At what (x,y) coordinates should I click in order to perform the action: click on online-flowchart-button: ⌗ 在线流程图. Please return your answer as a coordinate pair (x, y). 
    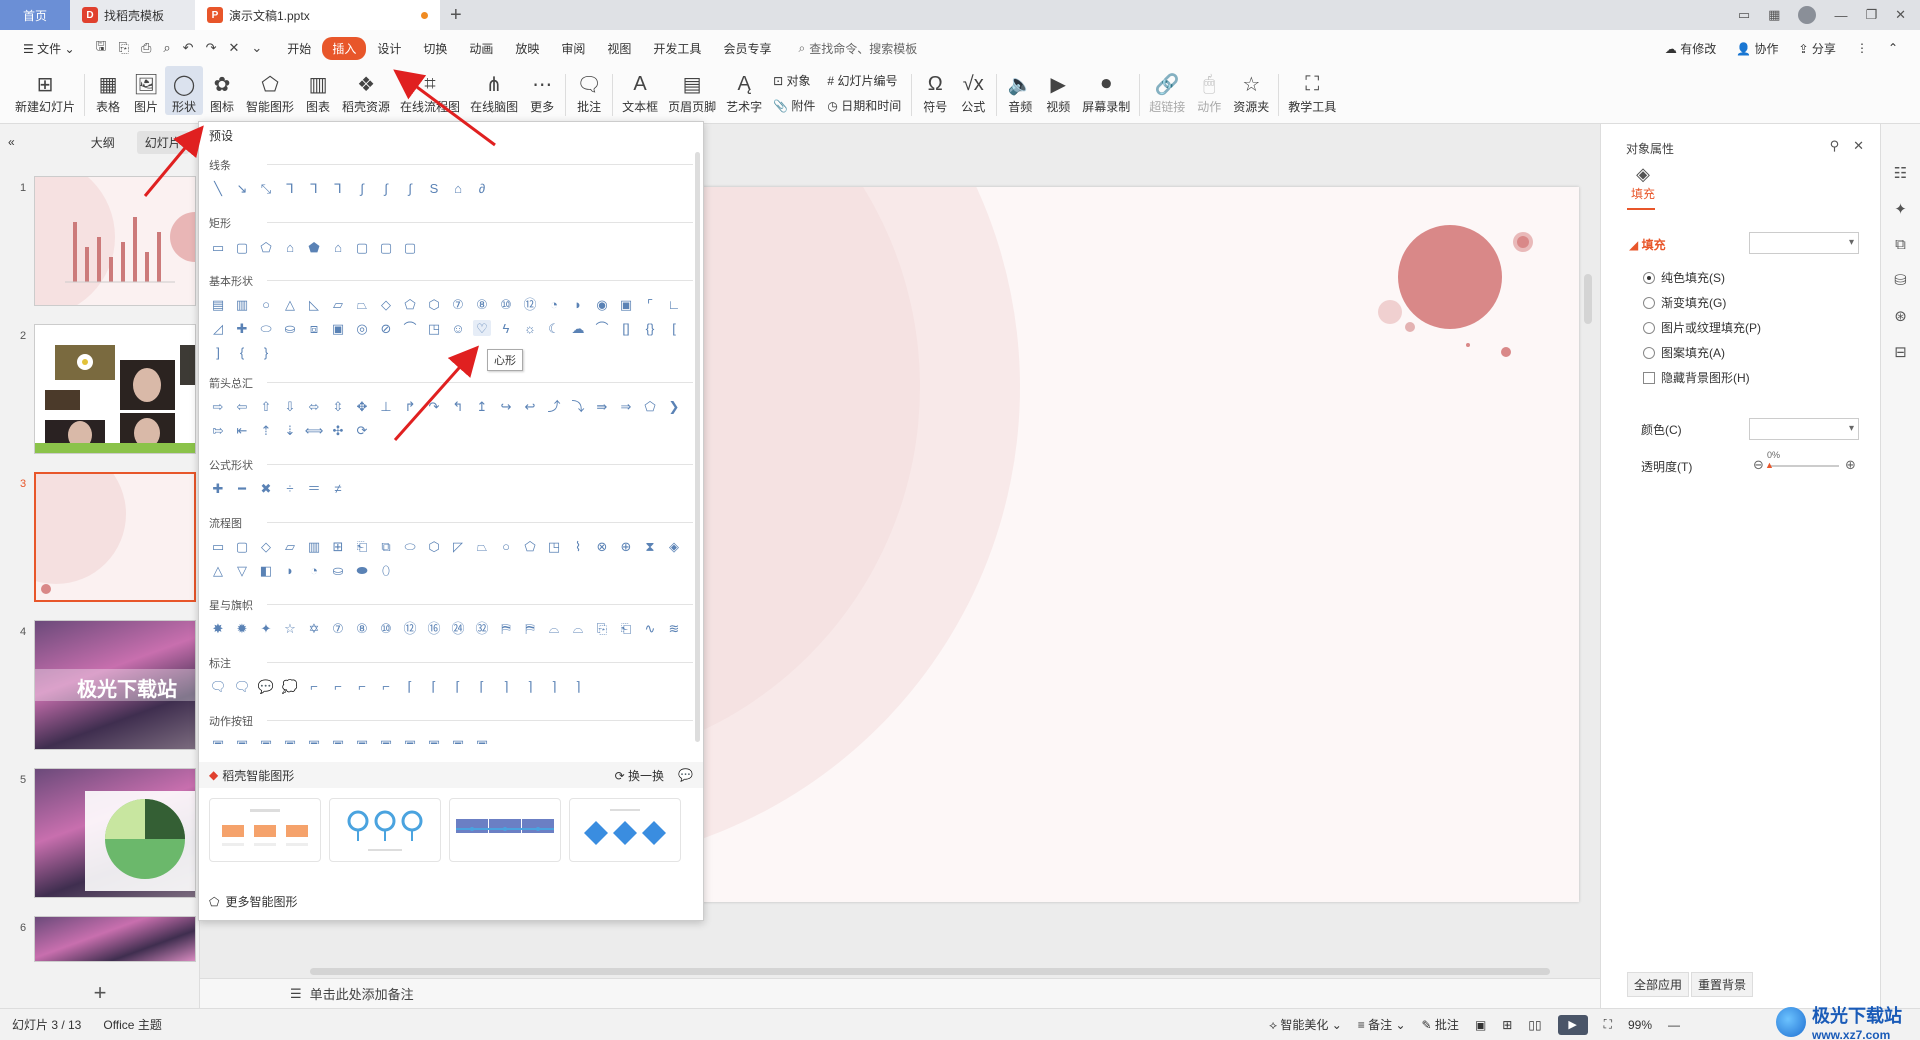
    Looking at the image, I should click on (430, 90).